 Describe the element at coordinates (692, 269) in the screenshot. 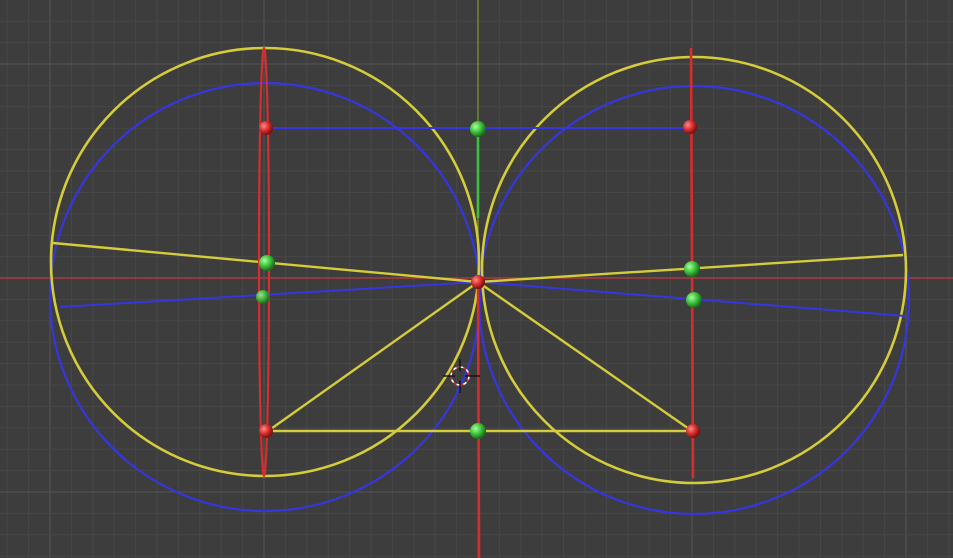

I see `green-sphere-right-upper` at that location.